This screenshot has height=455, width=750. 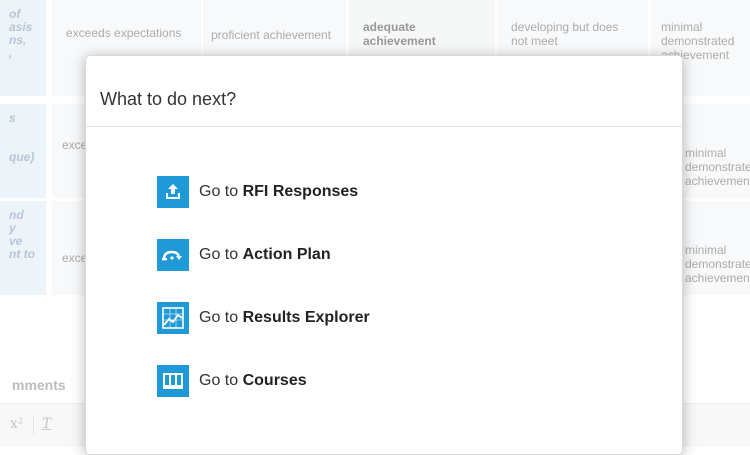 I want to click on upload-icon, so click(x=173, y=192).